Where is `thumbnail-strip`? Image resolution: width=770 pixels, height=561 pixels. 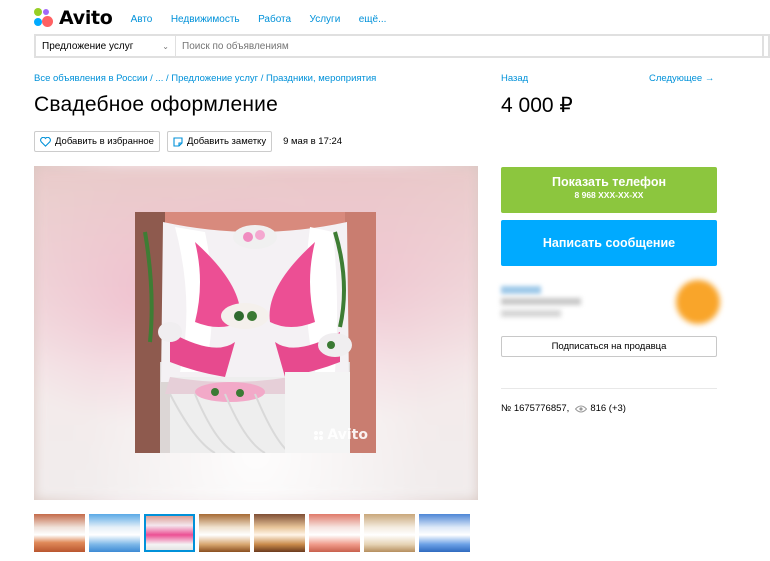 thumbnail-strip is located at coordinates (254, 533).